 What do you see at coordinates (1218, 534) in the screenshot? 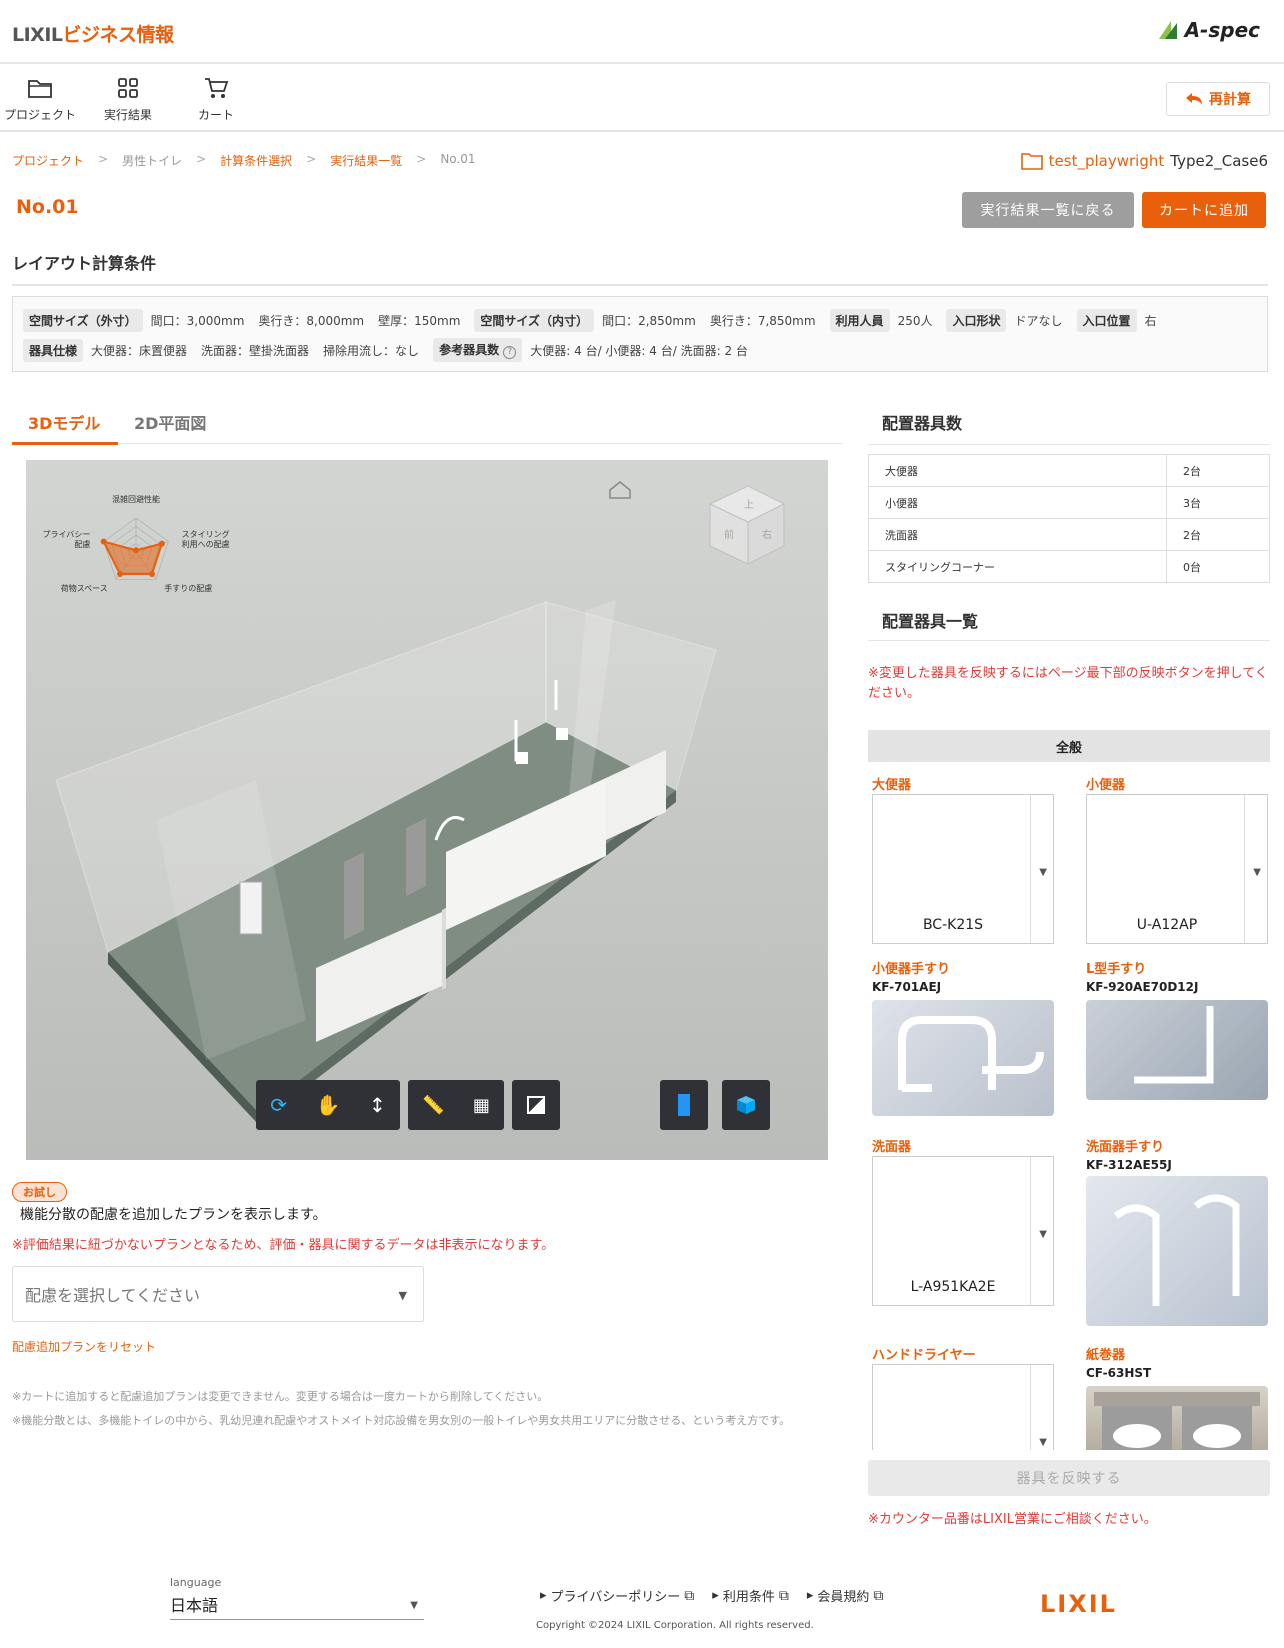
I see `count-value: 2台` at bounding box center [1218, 534].